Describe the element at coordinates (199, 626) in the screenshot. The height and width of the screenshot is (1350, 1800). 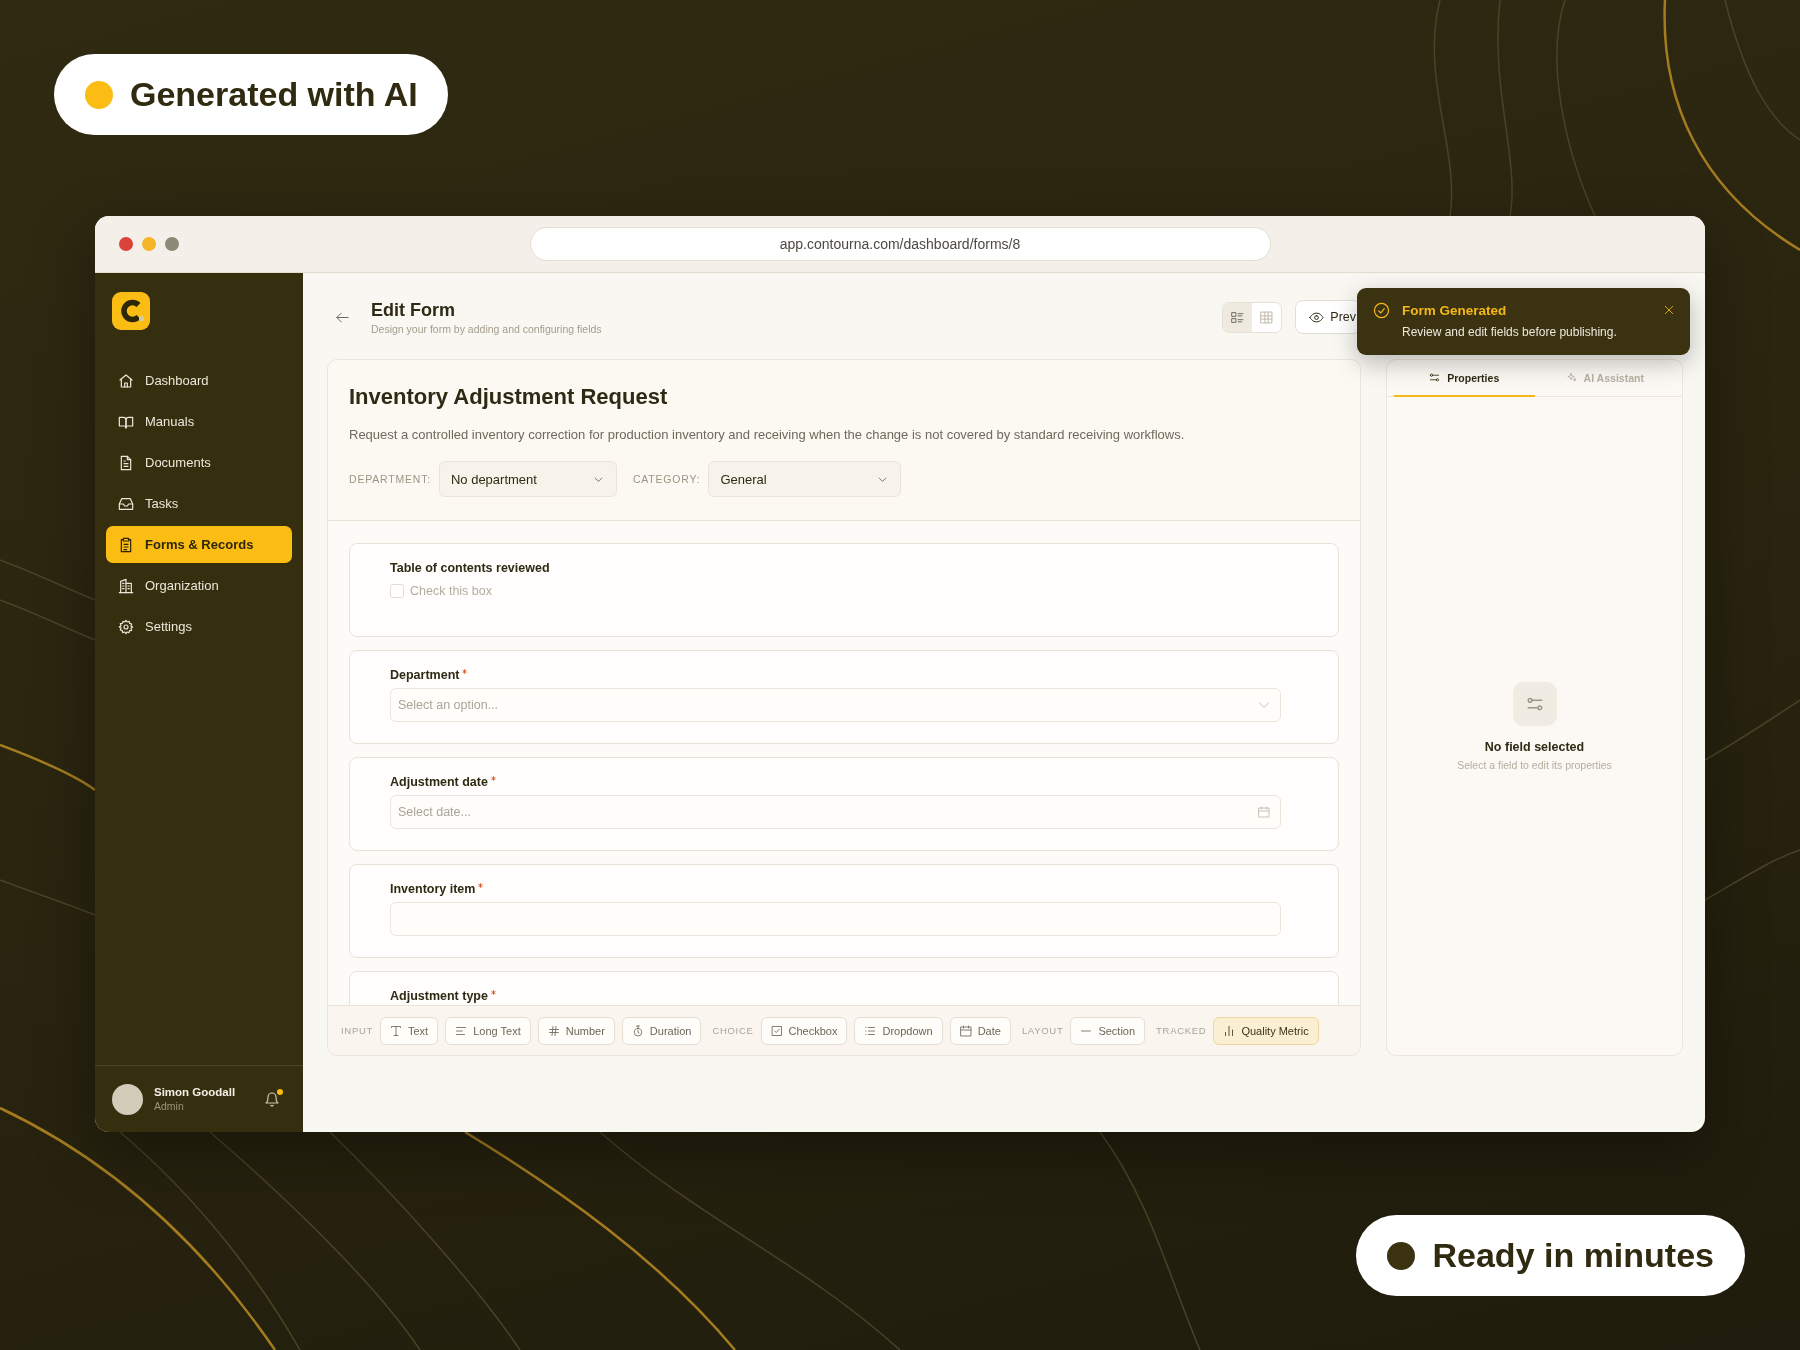
I see `nav-item: Settings` at that location.